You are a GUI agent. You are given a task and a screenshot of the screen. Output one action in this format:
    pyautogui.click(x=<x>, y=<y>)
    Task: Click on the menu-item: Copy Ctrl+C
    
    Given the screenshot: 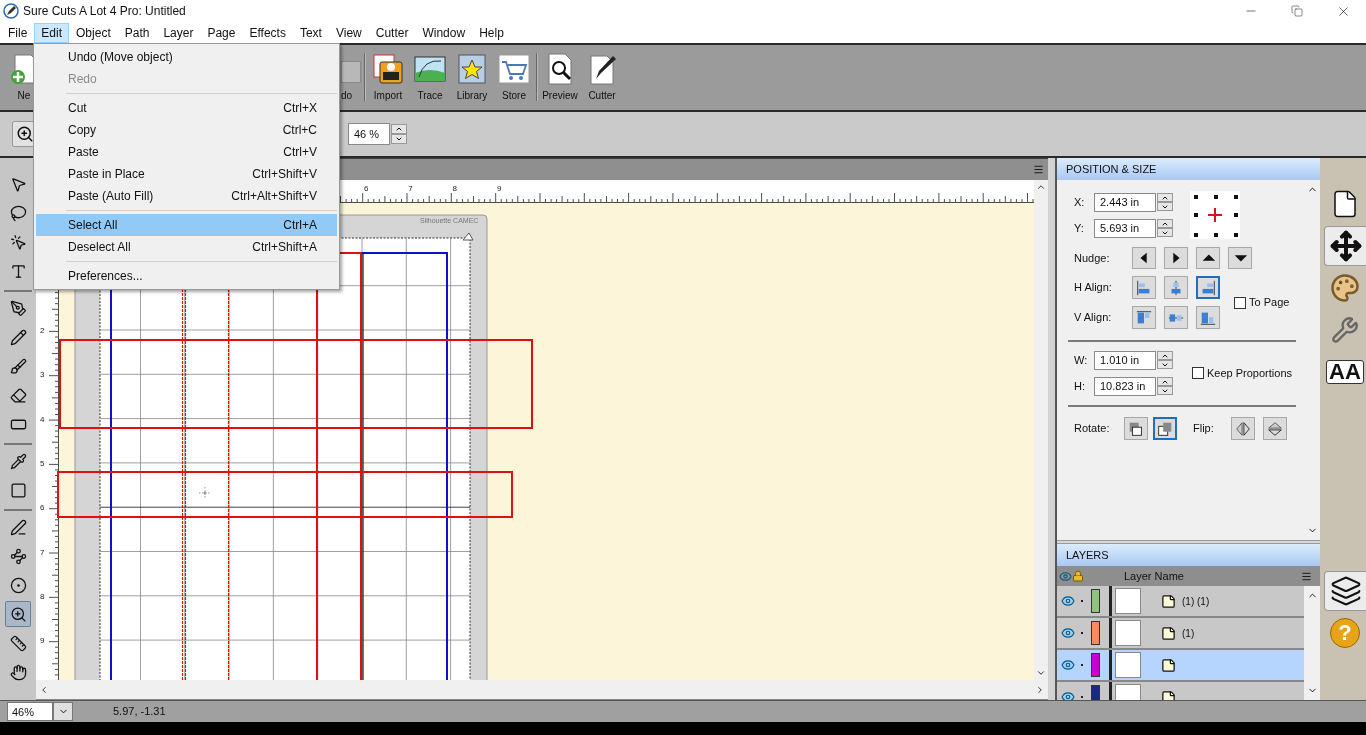 What is the action you would take?
    pyautogui.click(x=186, y=130)
    